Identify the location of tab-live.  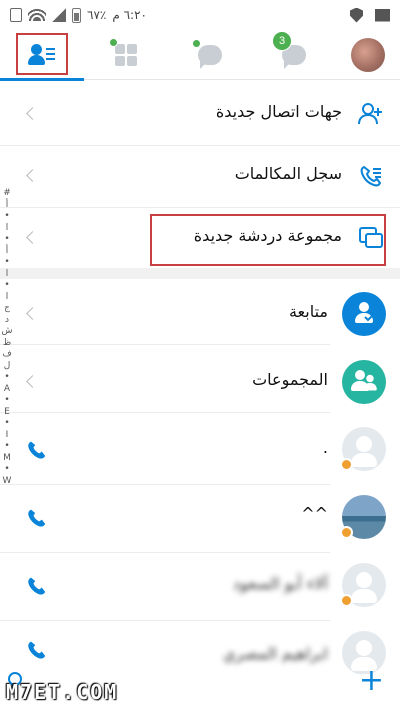
(210, 55).